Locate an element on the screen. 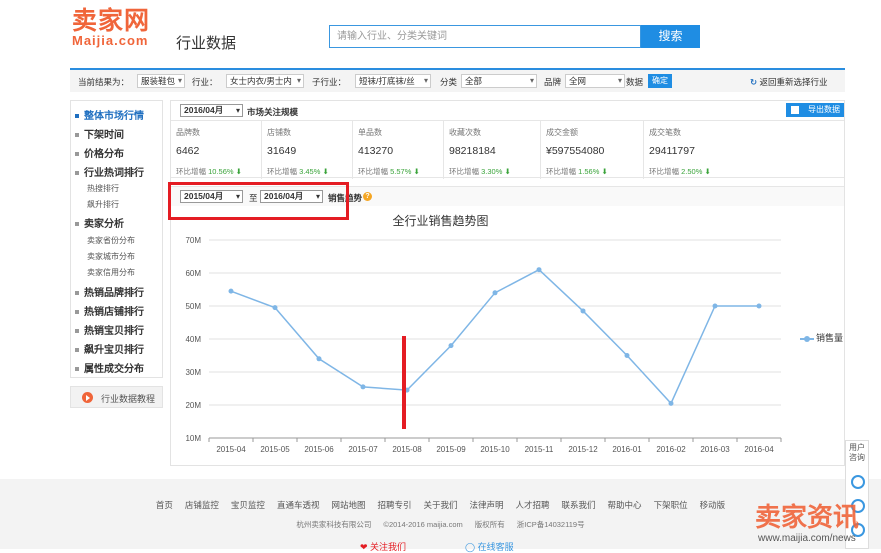  highlight-marker is located at coordinates (404, 382).